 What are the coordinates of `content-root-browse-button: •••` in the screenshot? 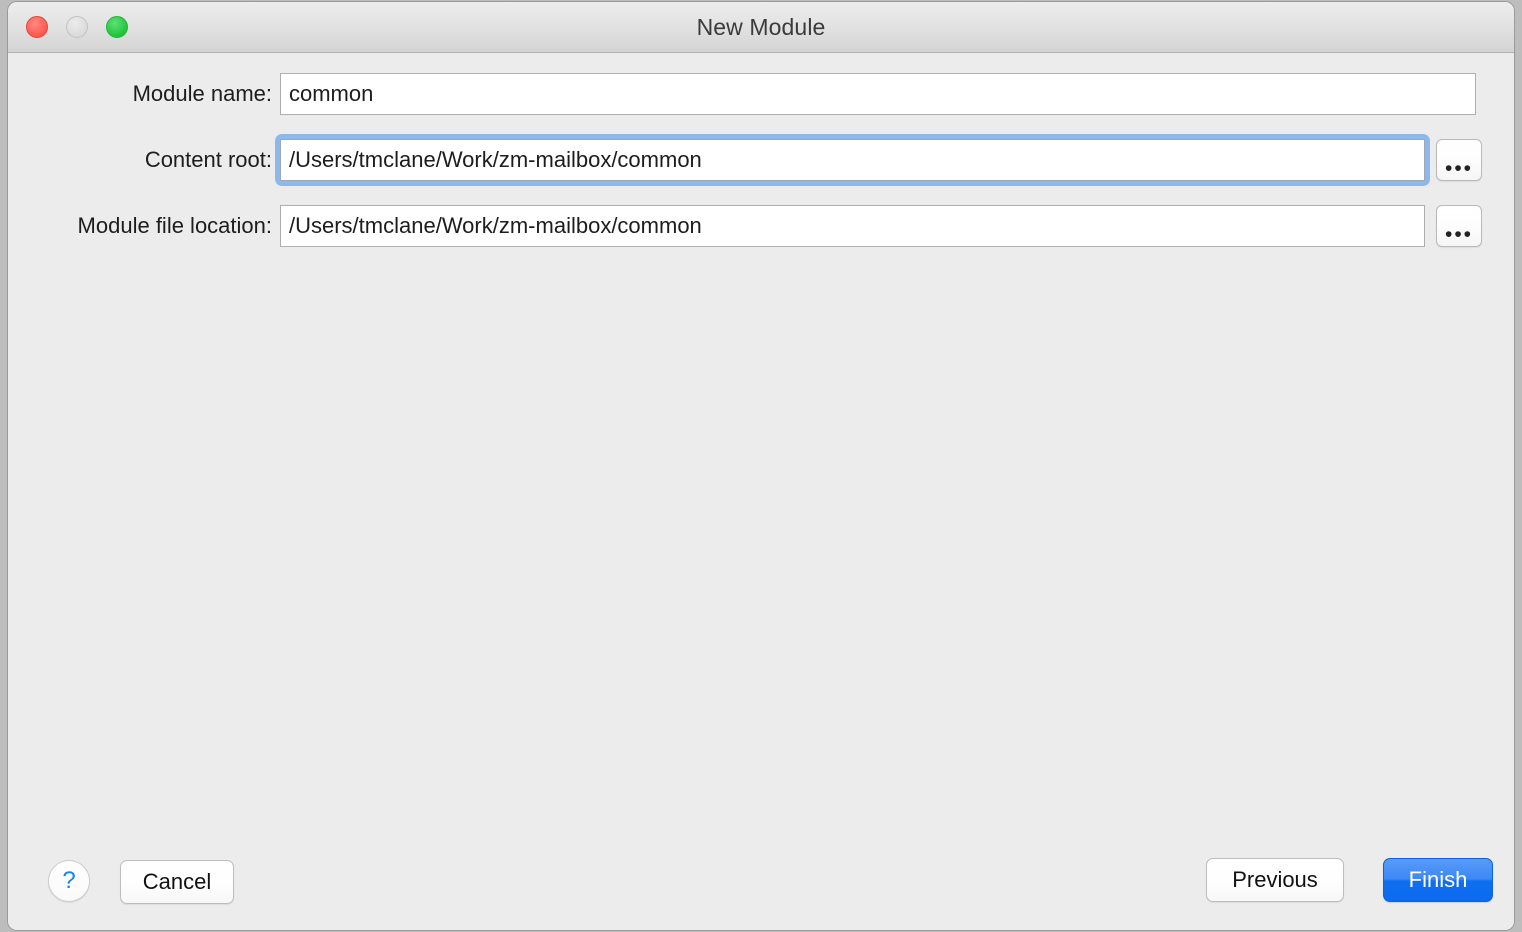 It's located at (1459, 160).